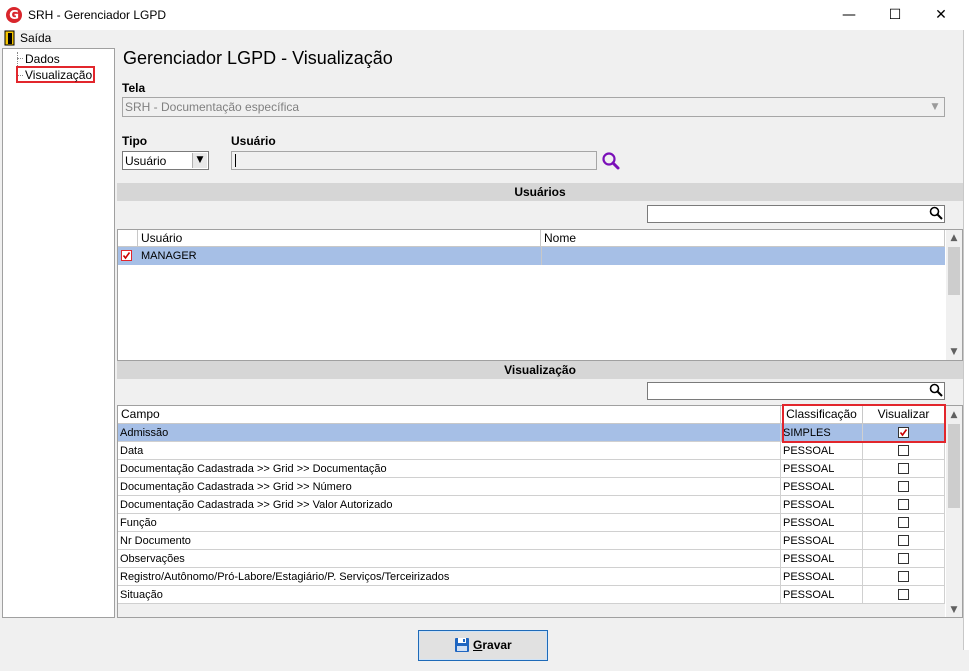 The image size is (969, 671). I want to click on table-row: Situação PESSOAL, so click(531, 595).